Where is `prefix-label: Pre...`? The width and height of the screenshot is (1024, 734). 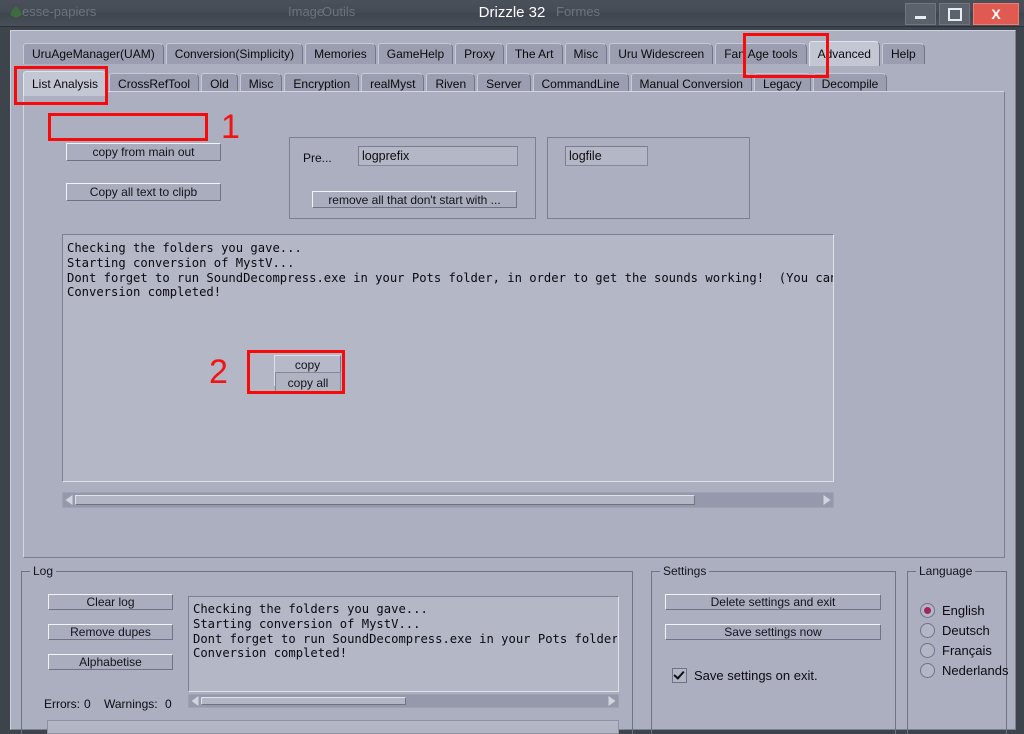 prefix-label: Pre... is located at coordinates (317, 158).